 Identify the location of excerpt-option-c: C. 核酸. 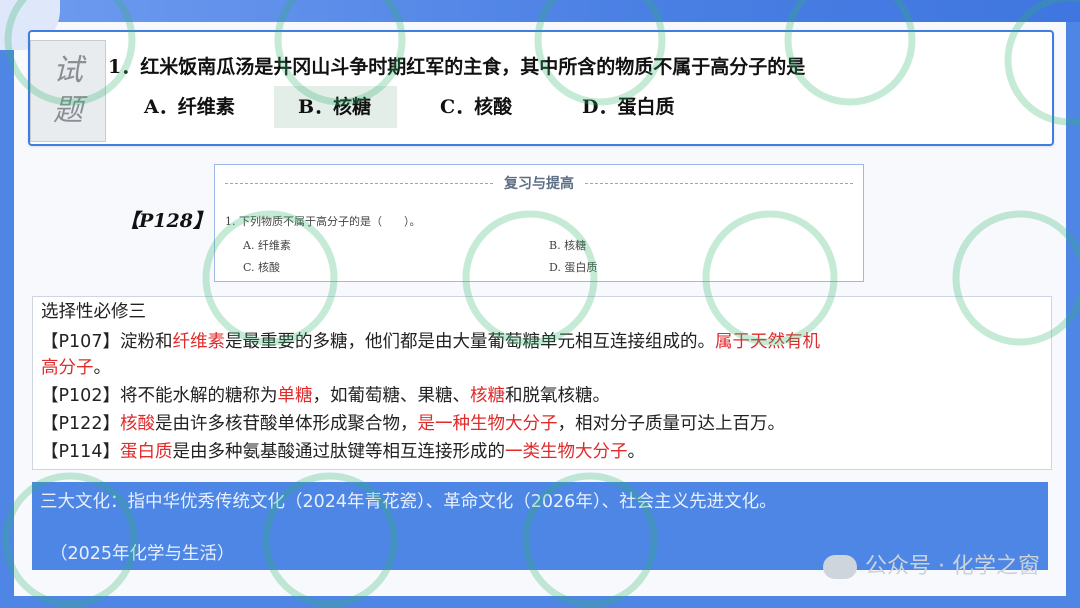
(262, 267).